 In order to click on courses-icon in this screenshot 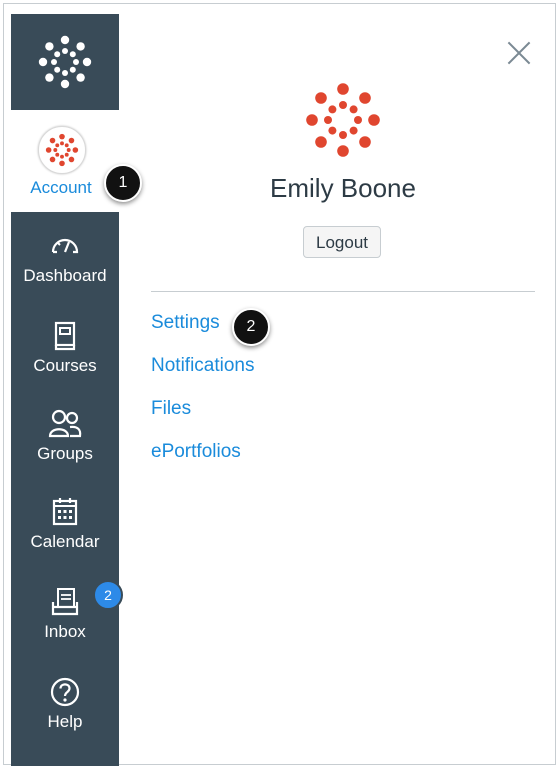, I will do `click(65, 336)`.